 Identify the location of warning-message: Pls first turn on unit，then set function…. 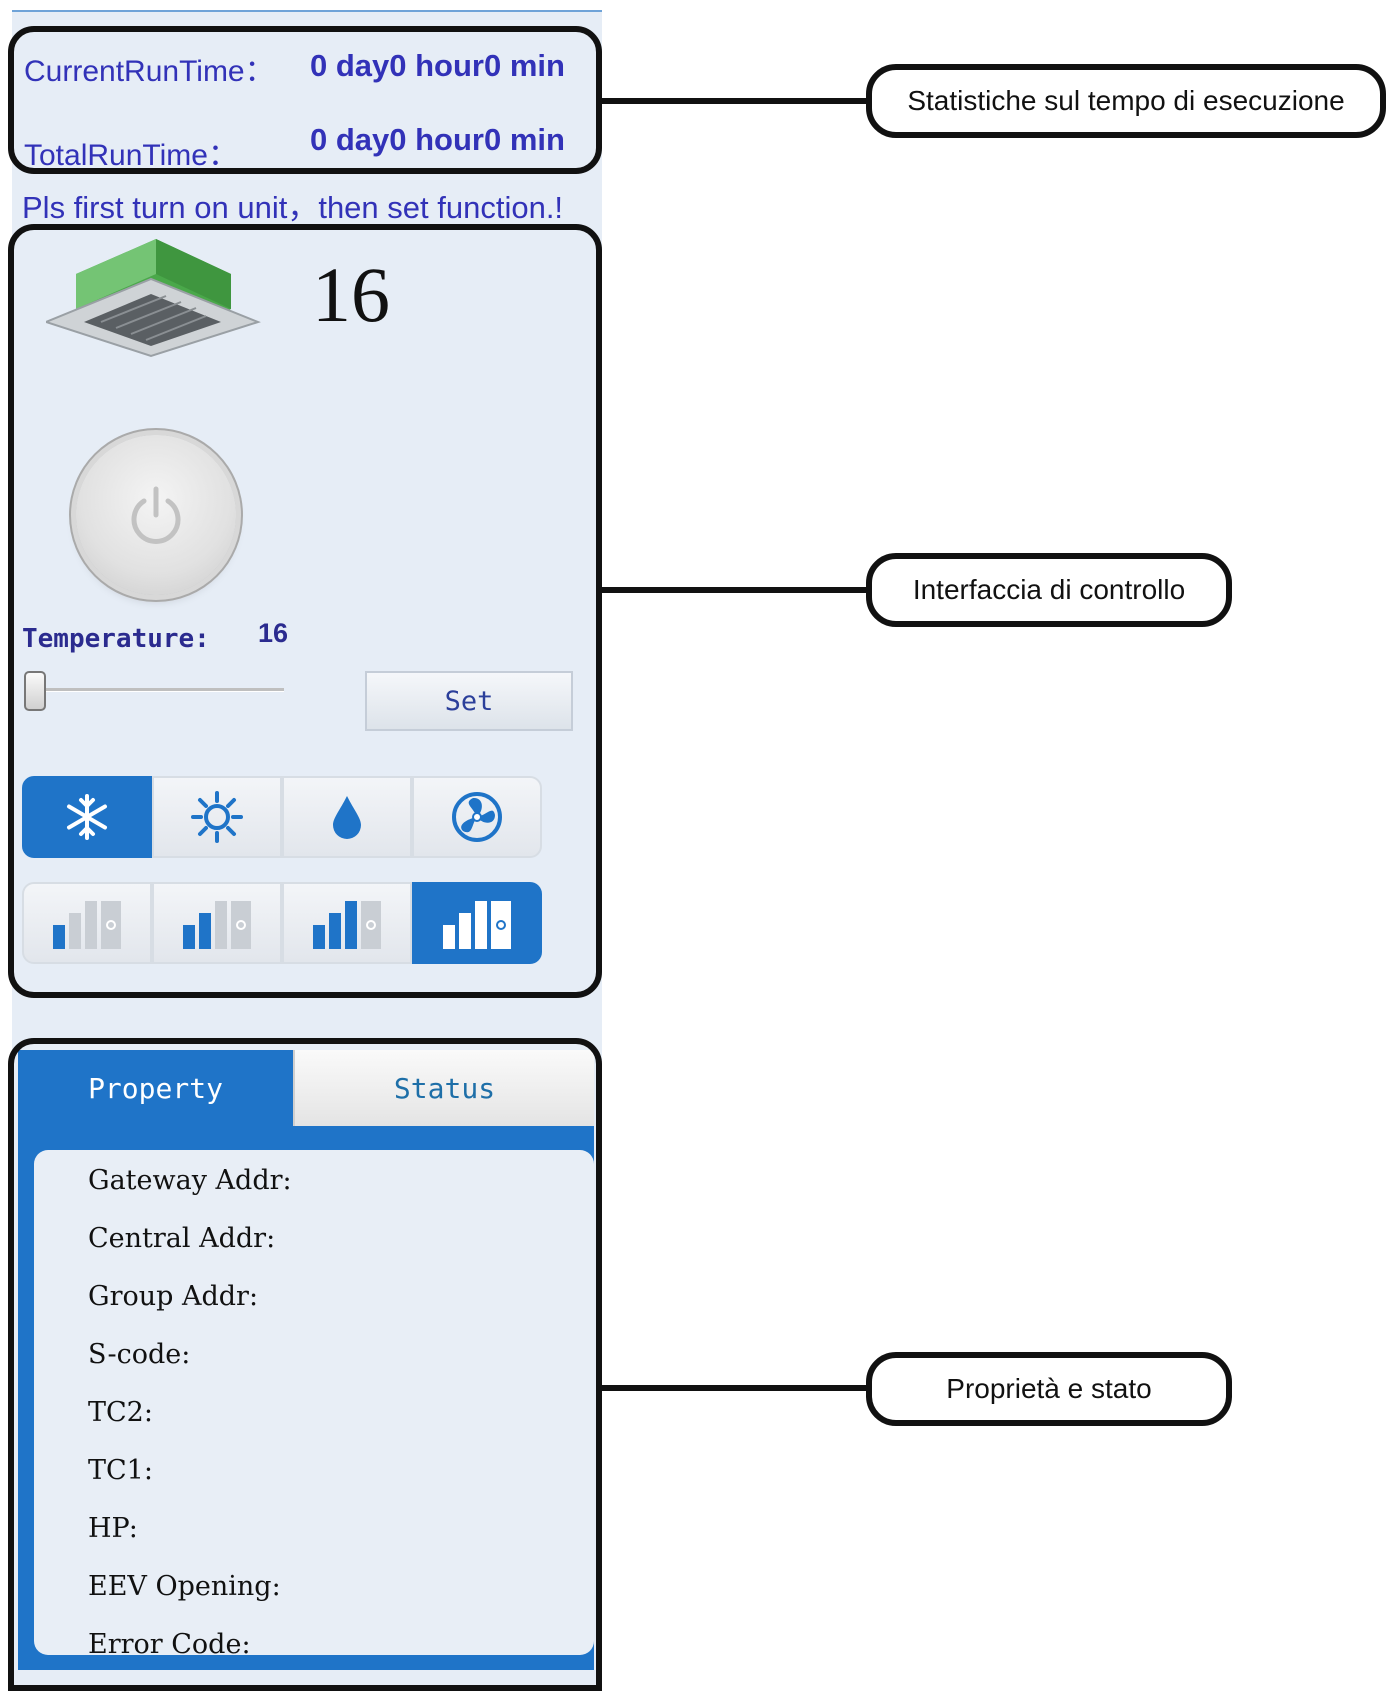
(293, 207).